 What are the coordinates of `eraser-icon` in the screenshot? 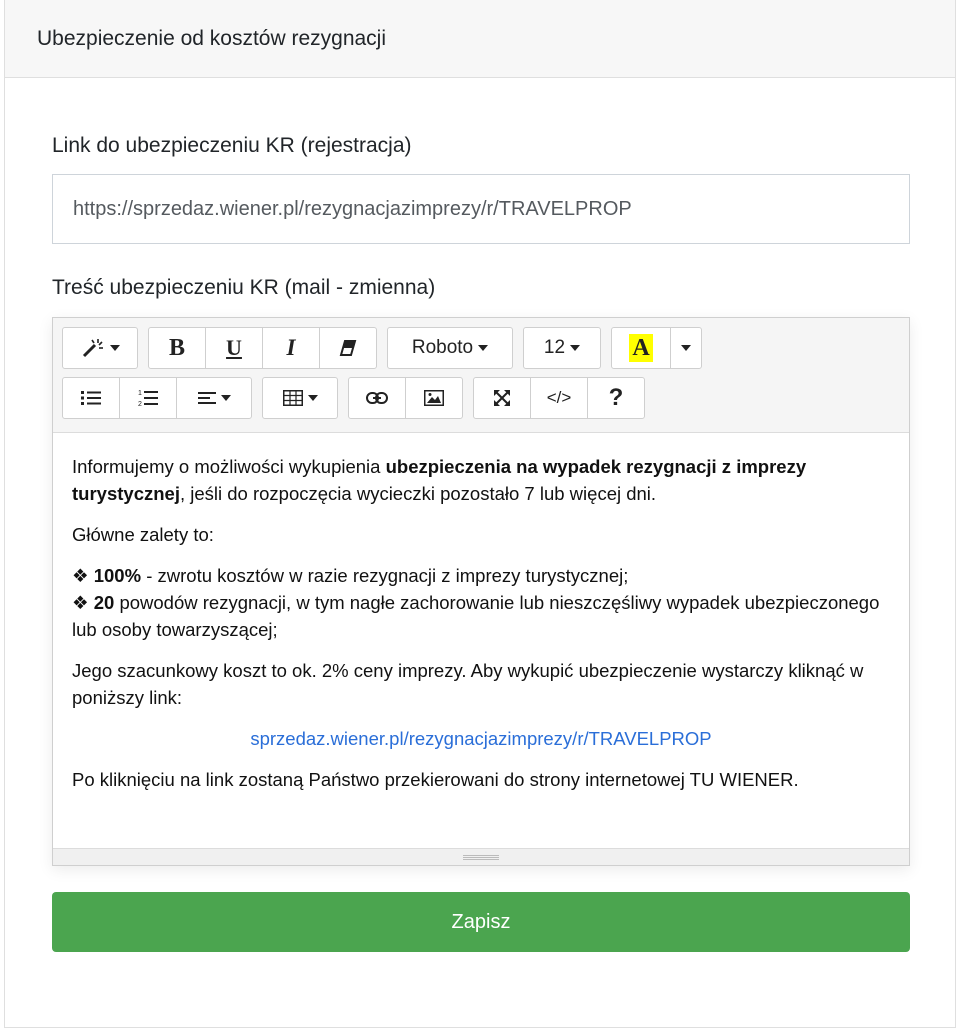 It's located at (348, 348).